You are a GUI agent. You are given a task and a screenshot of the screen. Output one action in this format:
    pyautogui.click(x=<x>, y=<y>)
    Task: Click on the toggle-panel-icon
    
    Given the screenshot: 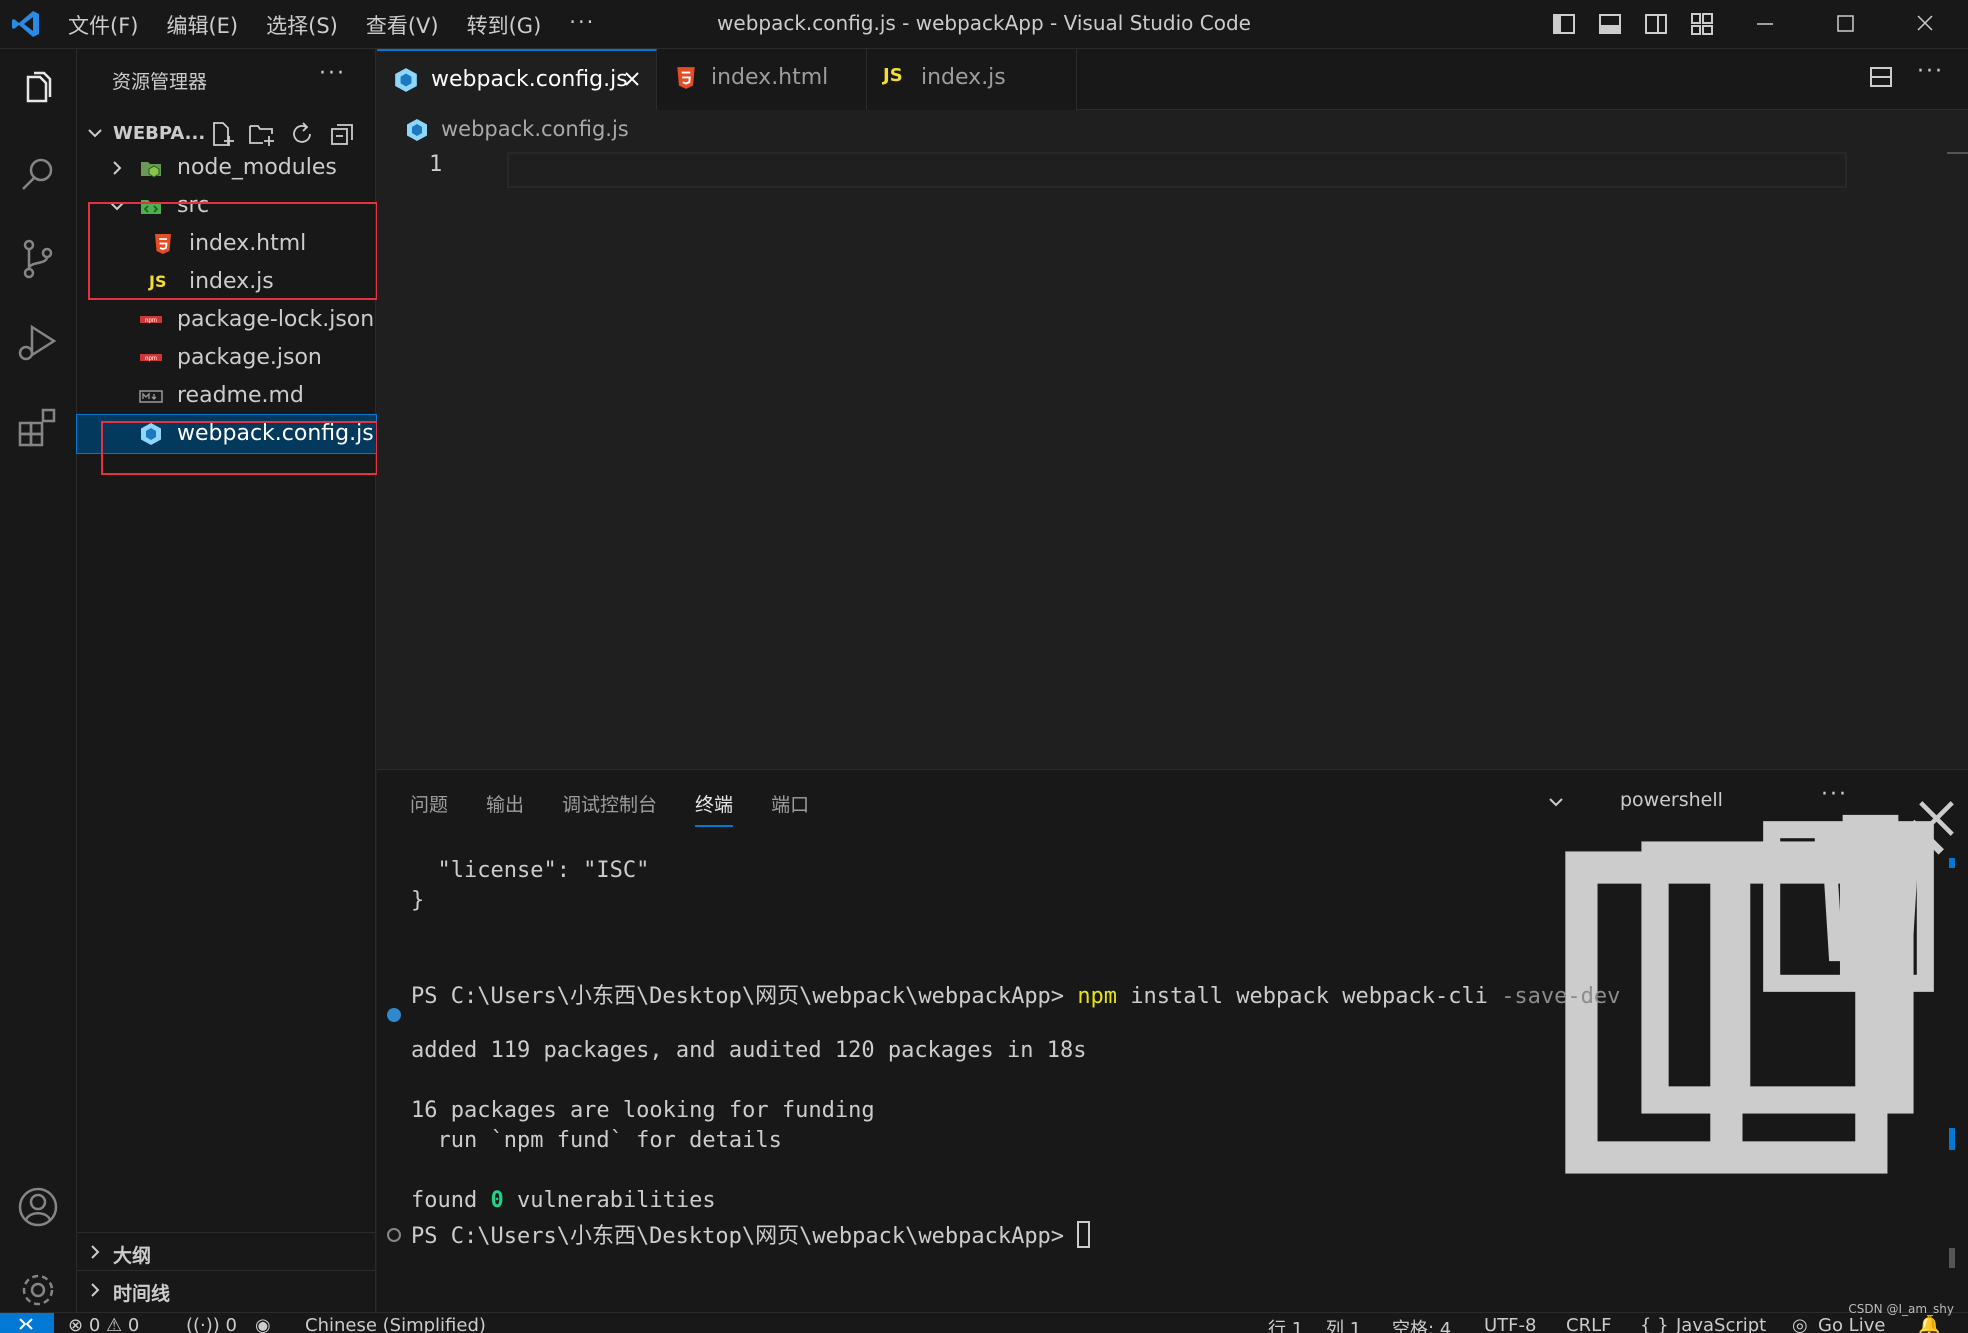 What is the action you would take?
    pyautogui.click(x=1610, y=24)
    